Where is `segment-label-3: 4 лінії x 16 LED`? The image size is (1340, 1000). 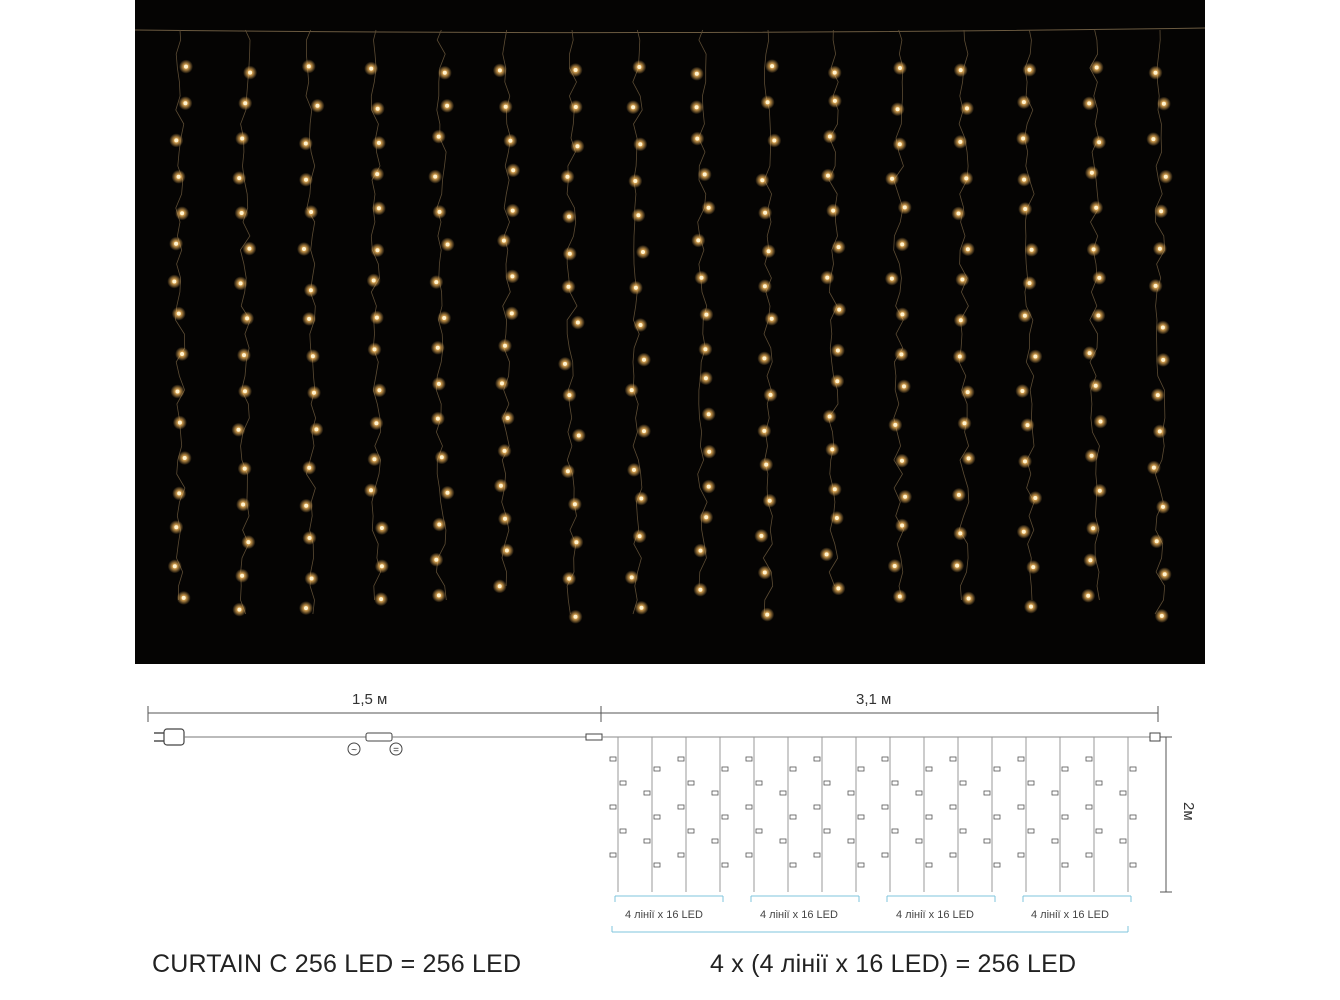
segment-label-3: 4 лінії x 16 LED is located at coordinates (935, 915).